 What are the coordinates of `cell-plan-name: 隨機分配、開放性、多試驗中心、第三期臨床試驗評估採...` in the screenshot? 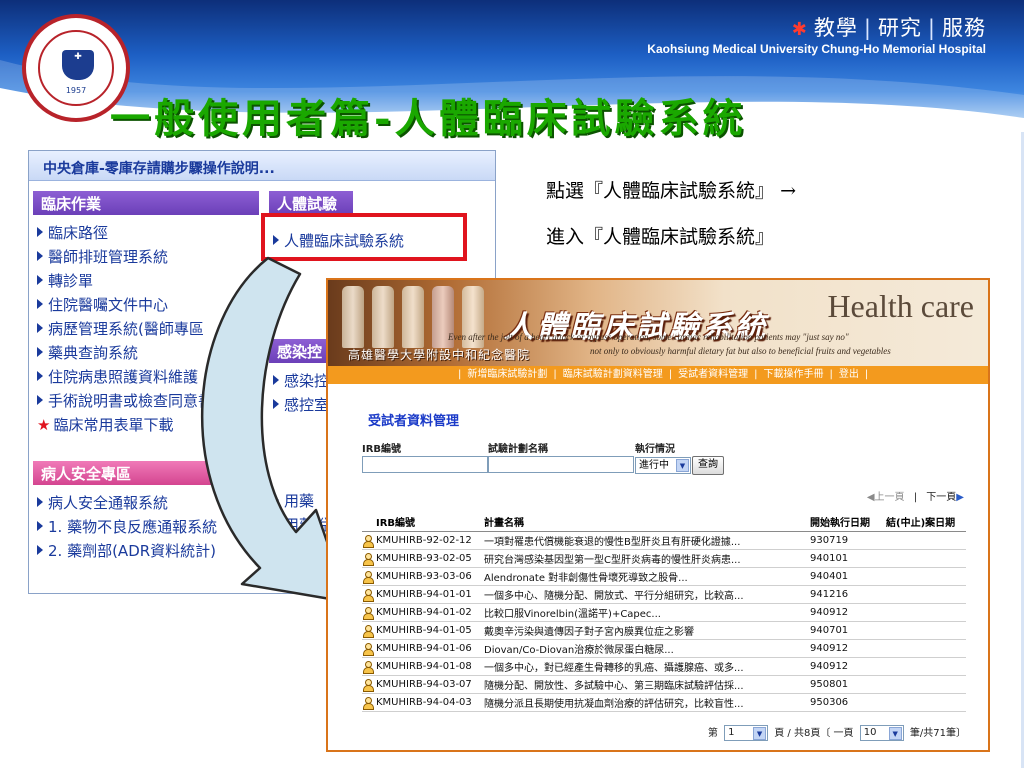 It's located at (643, 684).